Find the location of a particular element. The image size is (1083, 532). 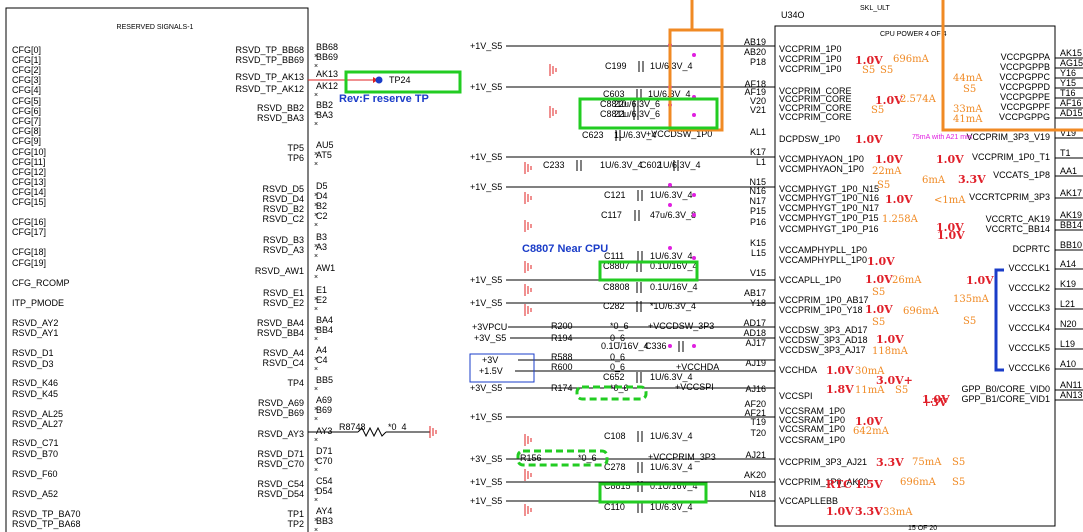

reserved-pin-label: RSVD_B2 is located at coordinates (283, 209).